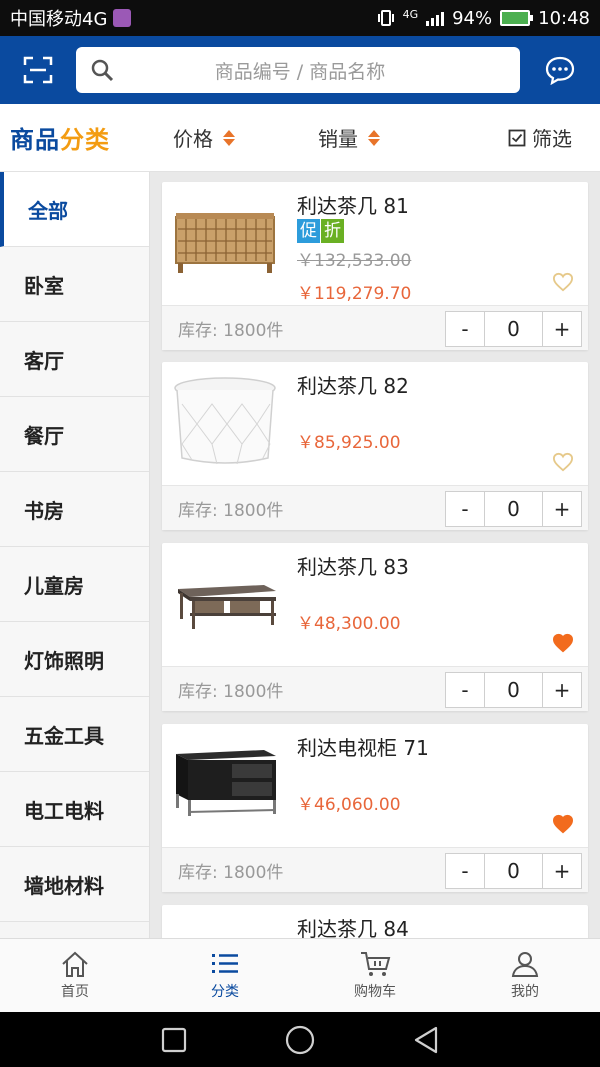 The image size is (600, 1067). I want to click on home-circle-icon, so click(300, 1040).